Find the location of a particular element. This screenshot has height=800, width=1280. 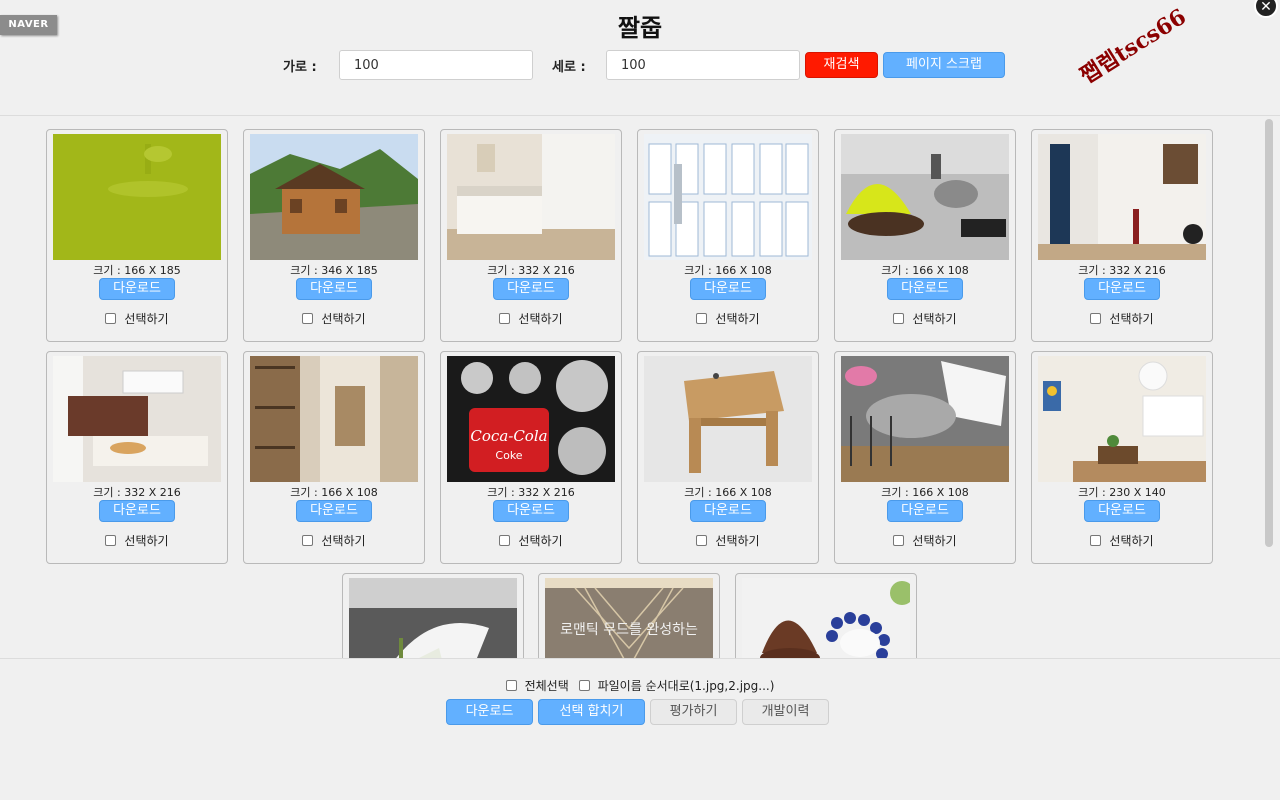

image-card: 크기 : 346 X 185 다운로드 선택하기 is located at coordinates (334, 235).